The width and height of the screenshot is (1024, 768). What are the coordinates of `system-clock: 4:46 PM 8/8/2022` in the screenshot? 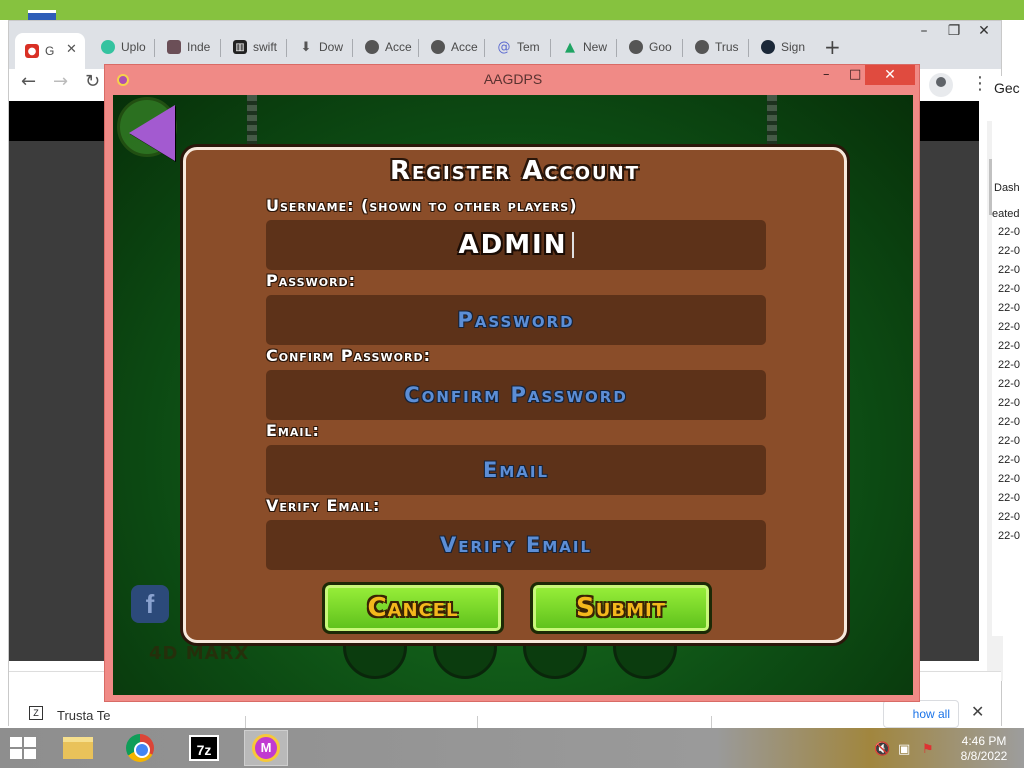 It's located at (984, 749).